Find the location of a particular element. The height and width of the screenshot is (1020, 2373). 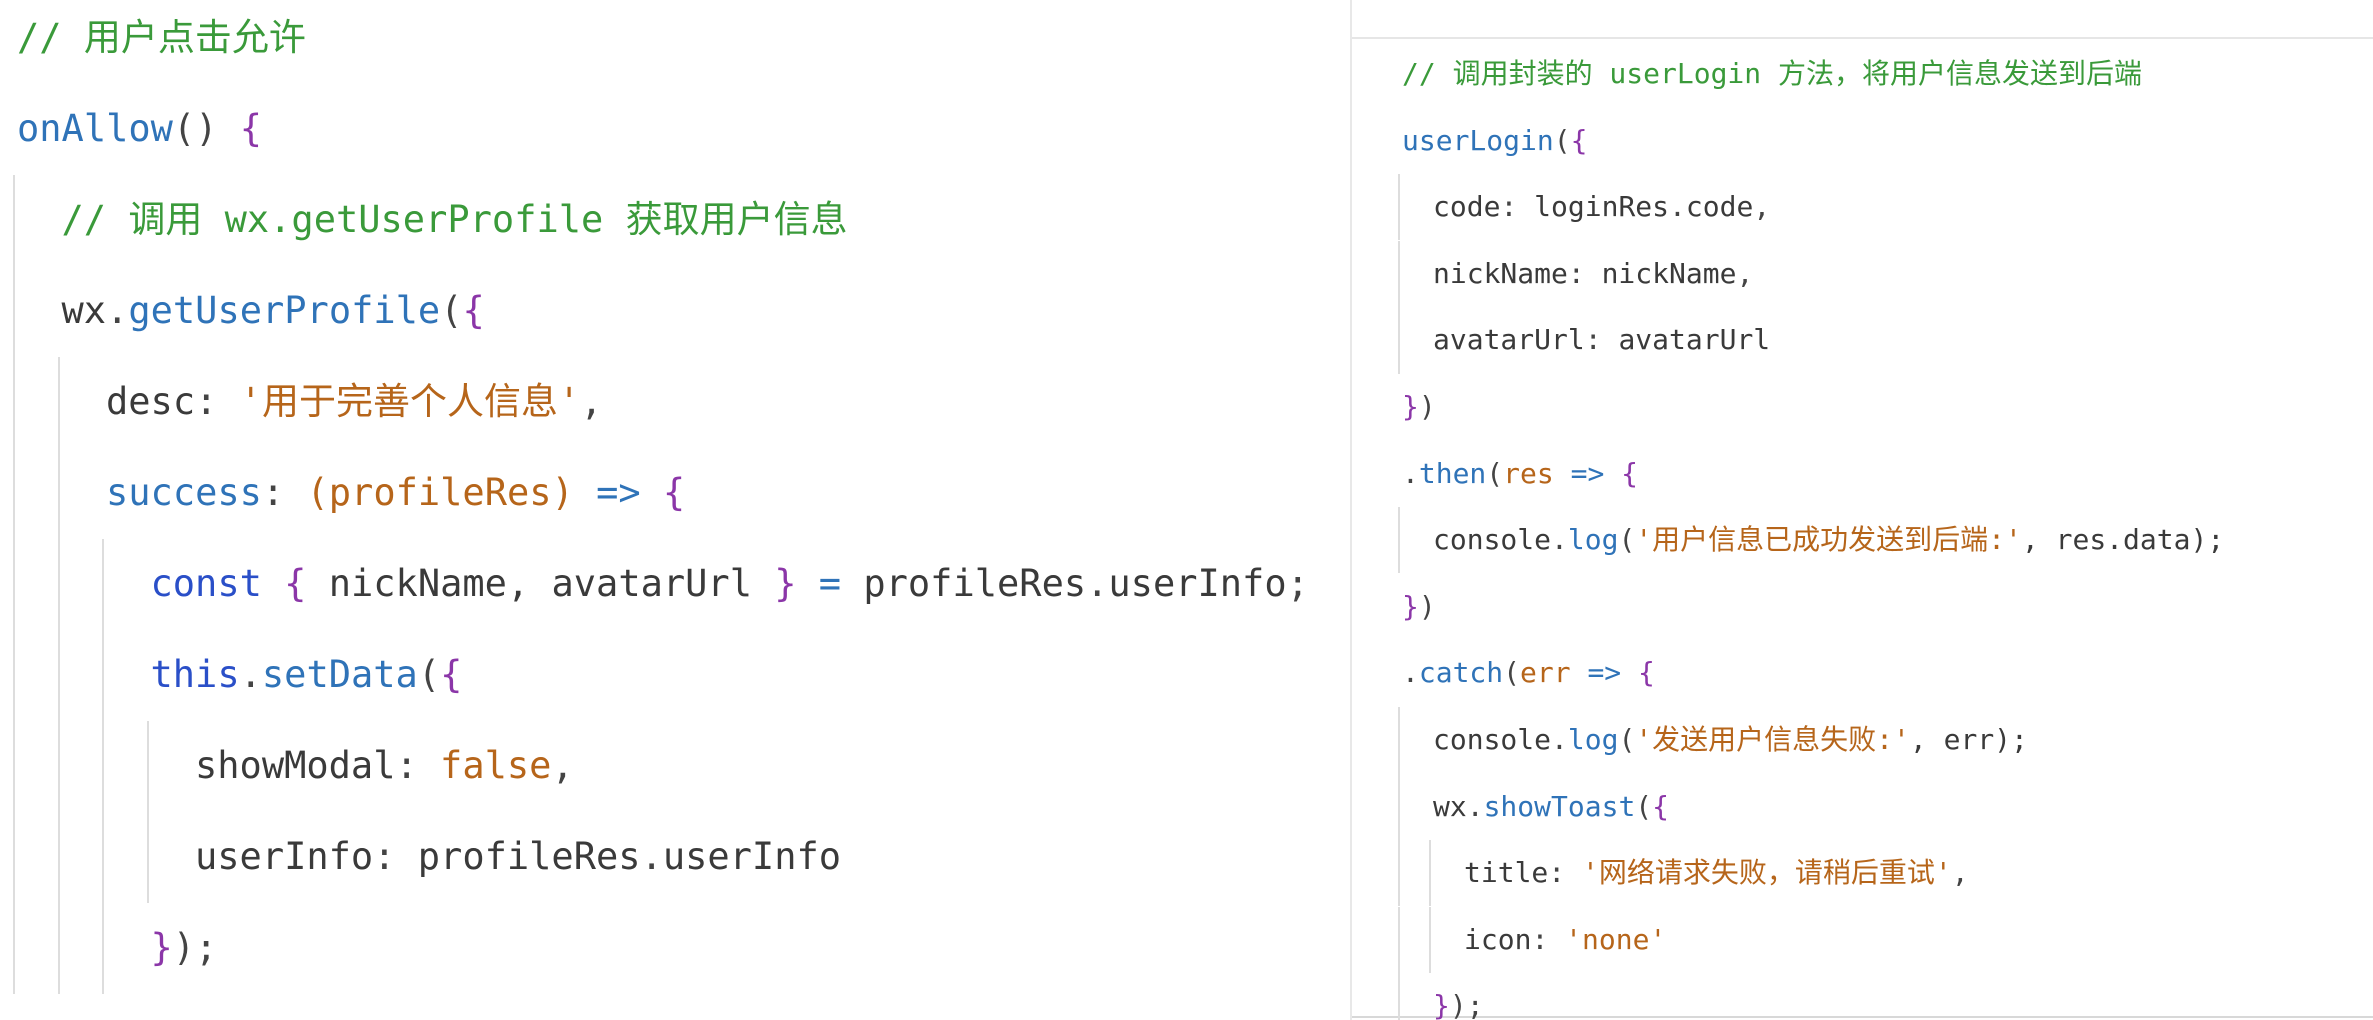

code-token: then is located at coordinates (1452, 473).